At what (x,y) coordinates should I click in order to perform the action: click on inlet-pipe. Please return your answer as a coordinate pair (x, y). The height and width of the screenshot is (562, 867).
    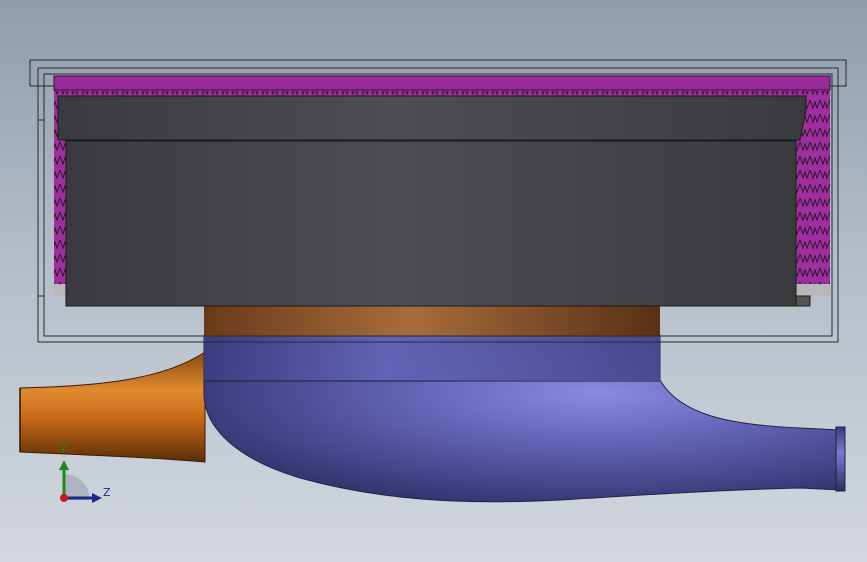
    Looking at the image, I should click on (112, 407).